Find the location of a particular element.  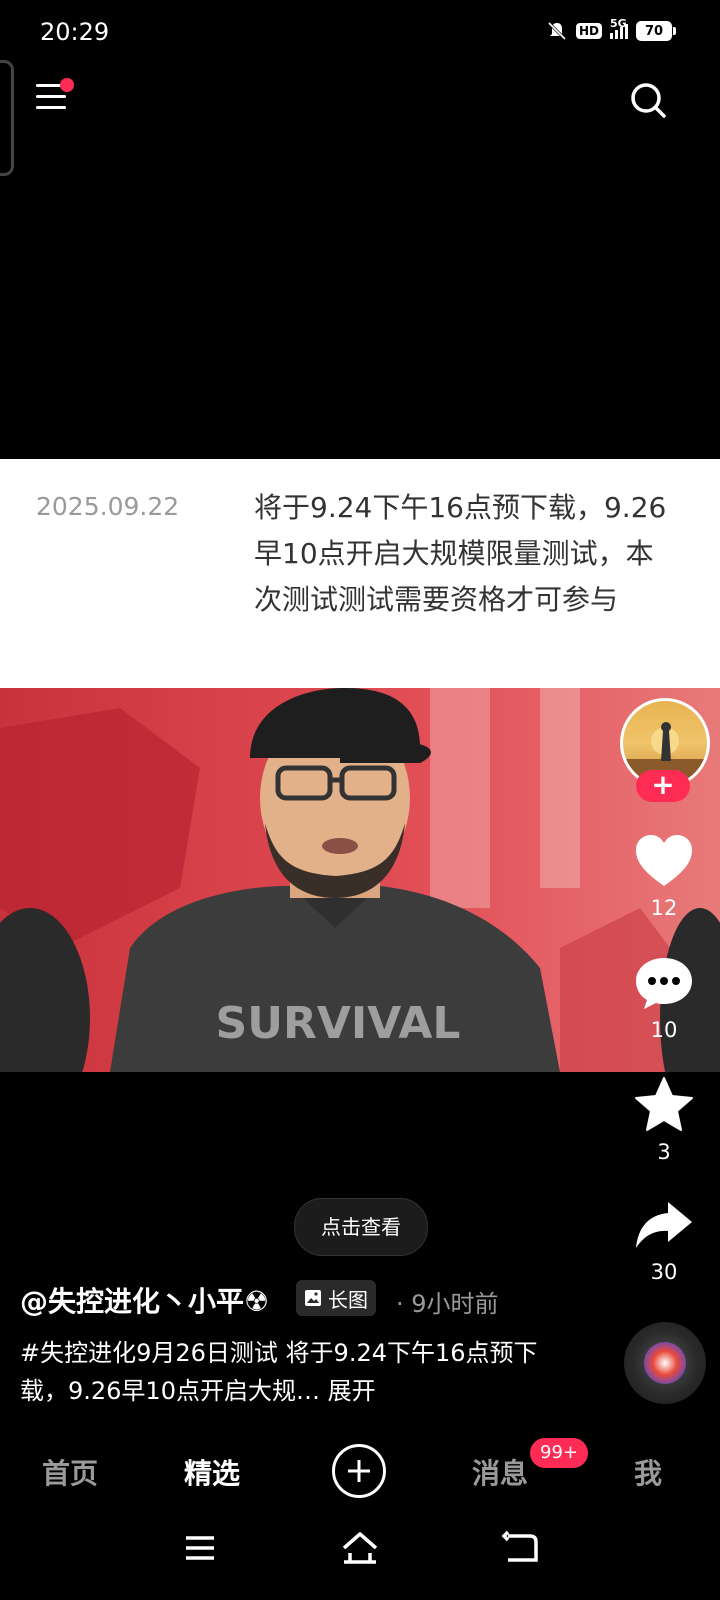

music-disc is located at coordinates (665, 1363).